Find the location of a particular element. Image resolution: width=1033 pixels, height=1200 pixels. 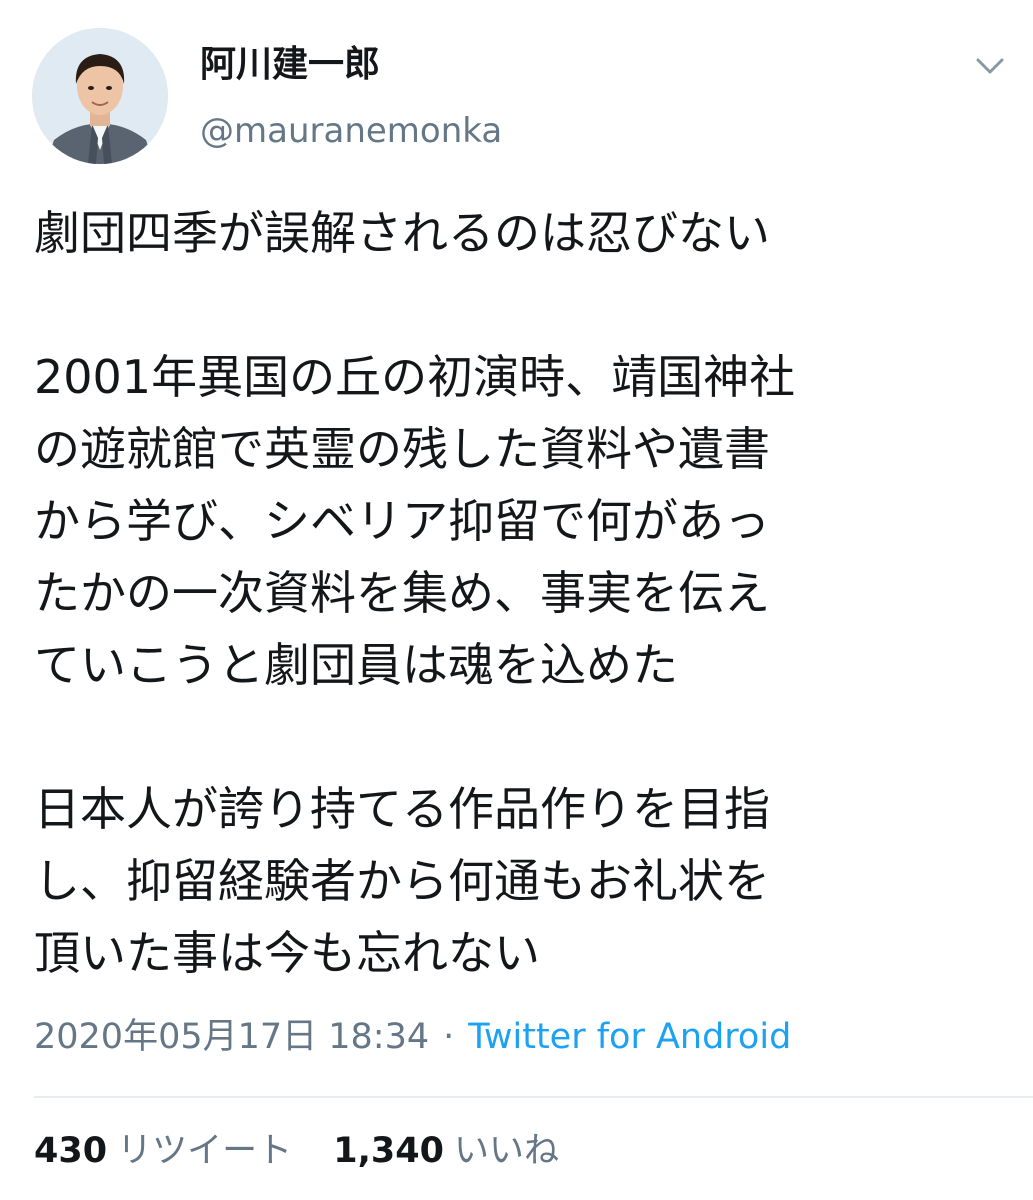

tweet-line: たかの一次資料を集め、事実を伝え is located at coordinates (402, 593).